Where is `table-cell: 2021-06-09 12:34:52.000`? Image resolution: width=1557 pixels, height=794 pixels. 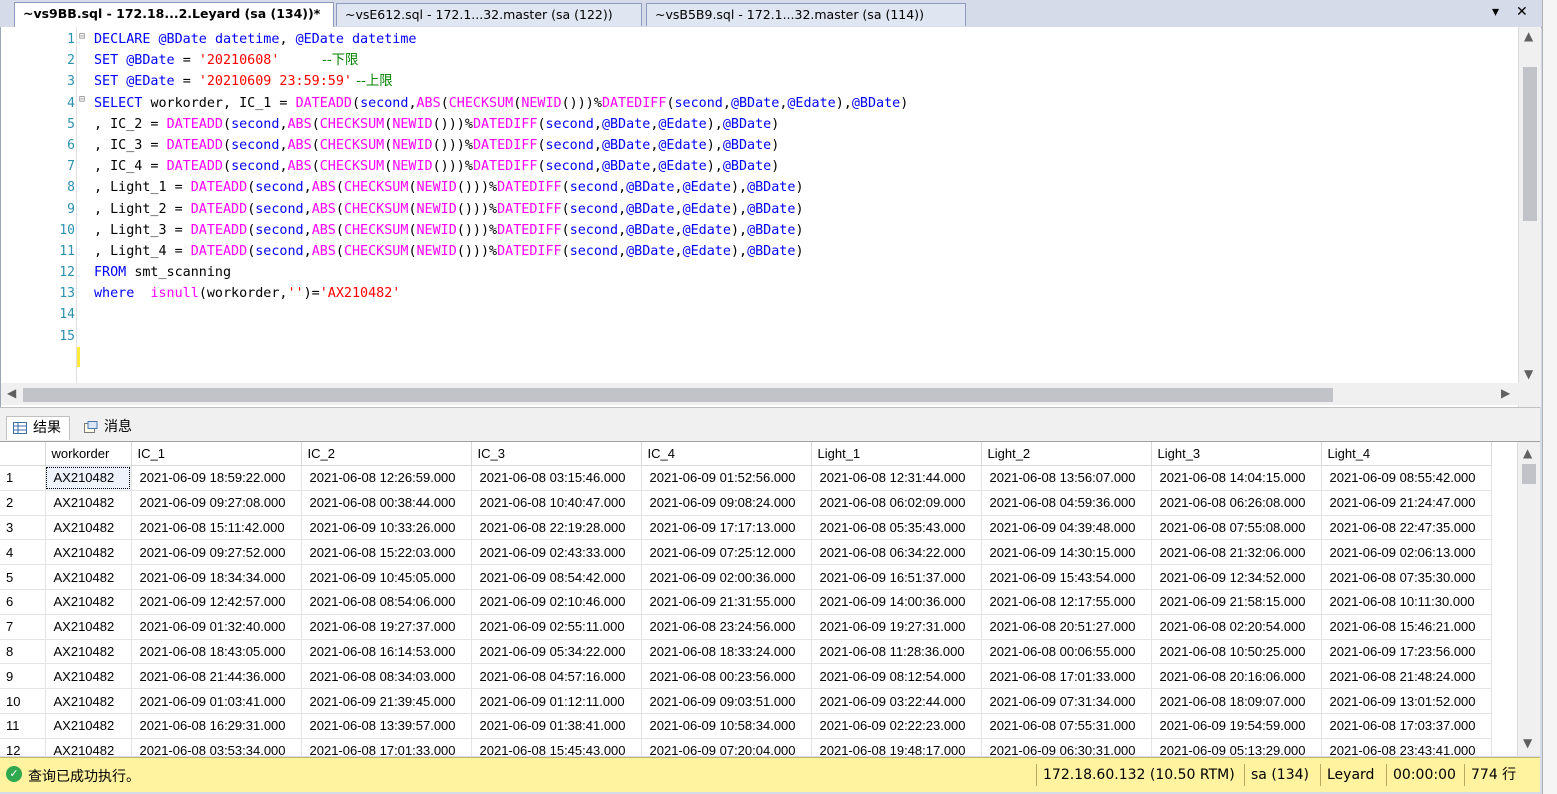 table-cell: 2021-06-09 12:34:52.000 is located at coordinates (1236, 577).